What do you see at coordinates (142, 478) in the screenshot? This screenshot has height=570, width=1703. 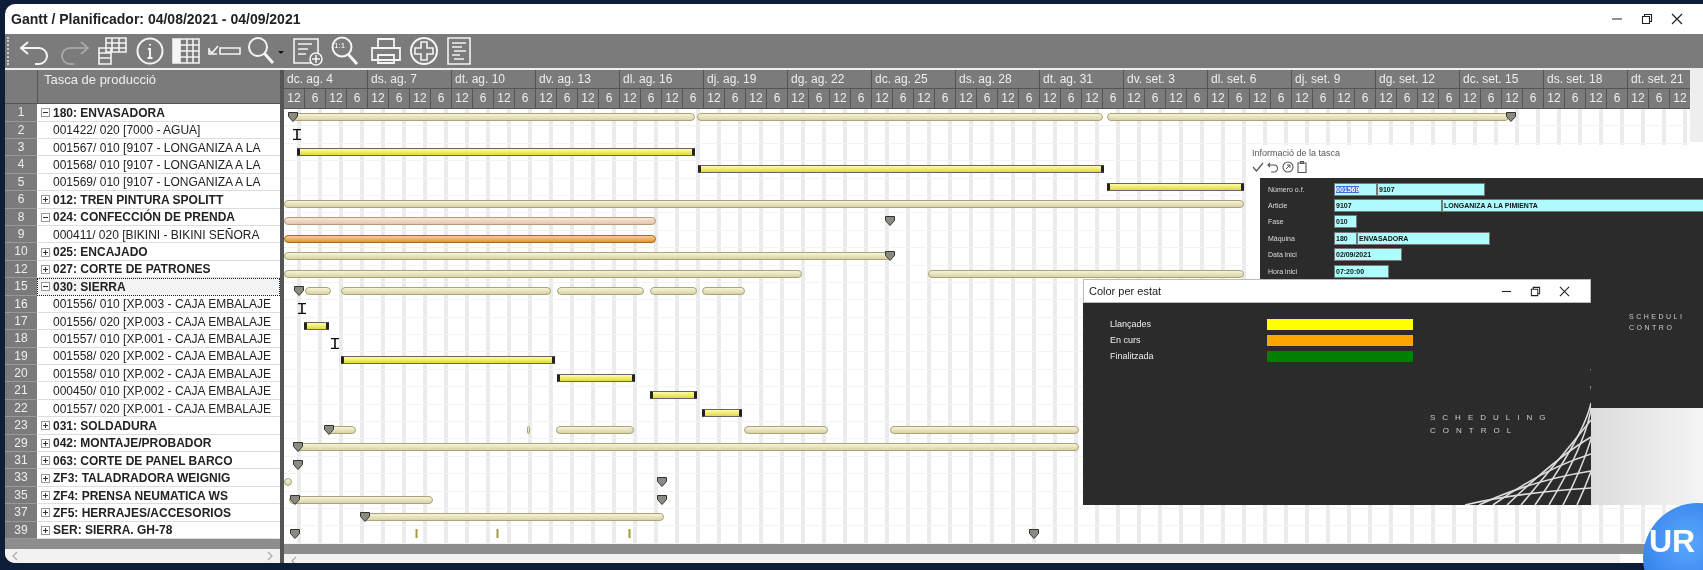 I see `task-name: ZF3: TALADRADORA WEIGNIG` at bounding box center [142, 478].